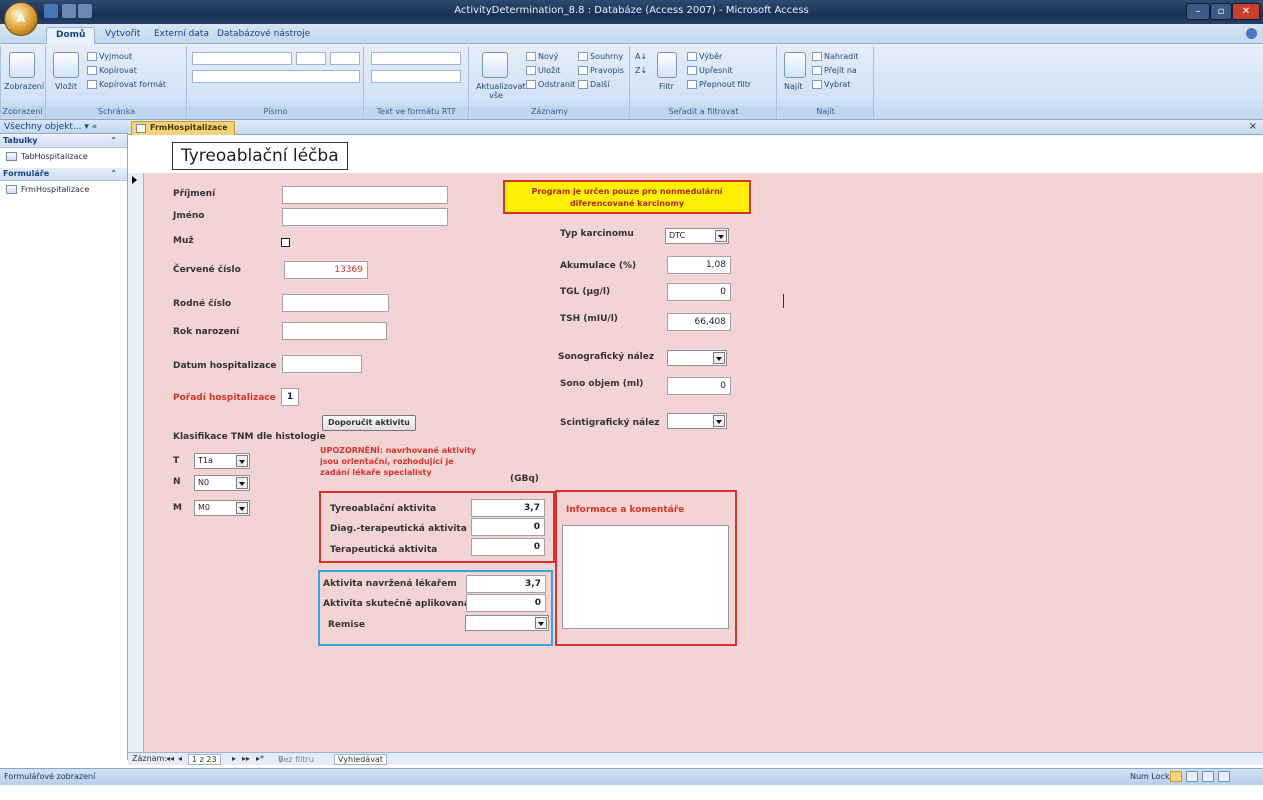  I want to click on maximize-button: ▫, so click(1221, 11).